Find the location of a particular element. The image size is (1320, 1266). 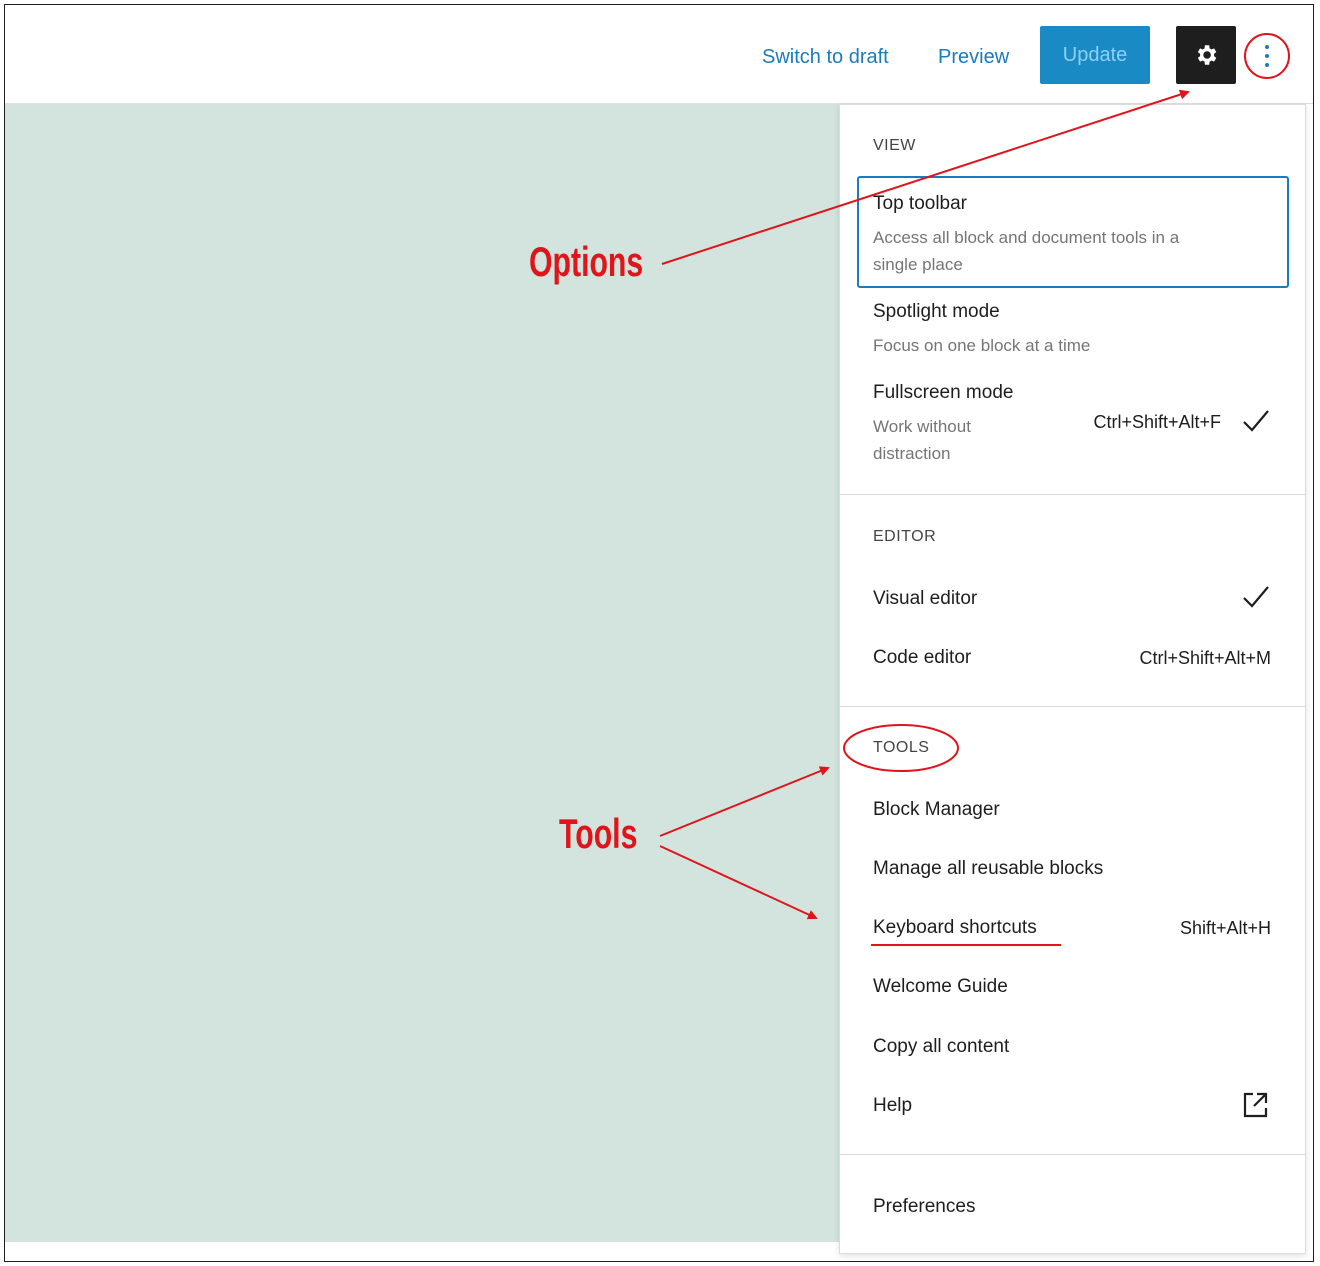

tools-arrow-lower is located at coordinates (738, 882).